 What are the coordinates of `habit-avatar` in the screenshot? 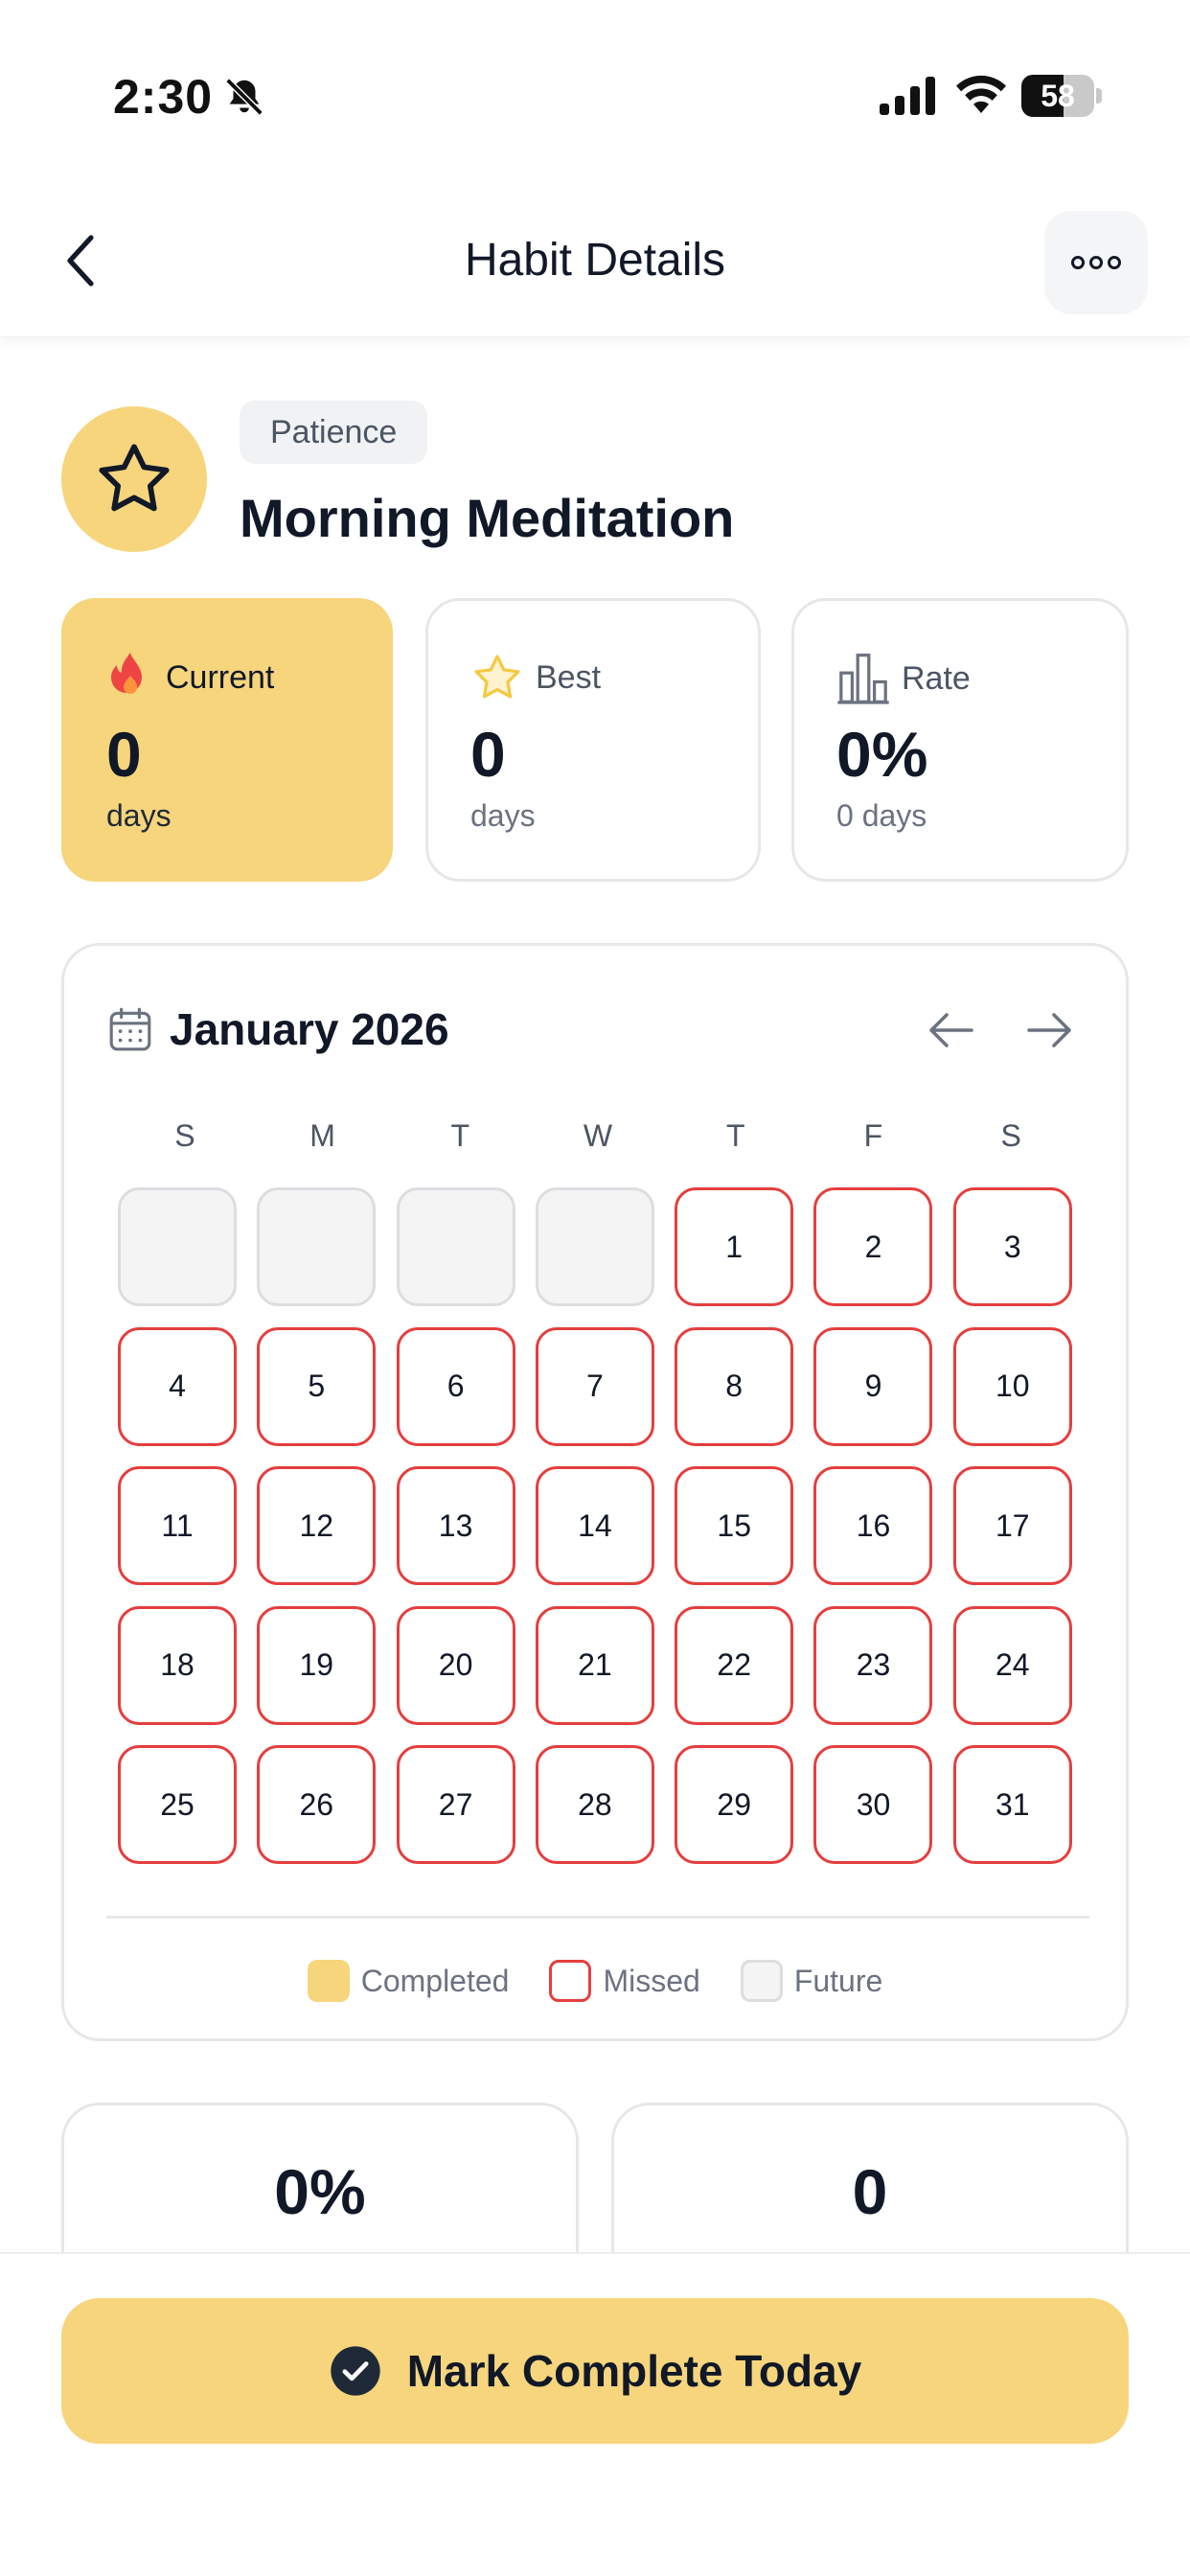 It's located at (134, 479).